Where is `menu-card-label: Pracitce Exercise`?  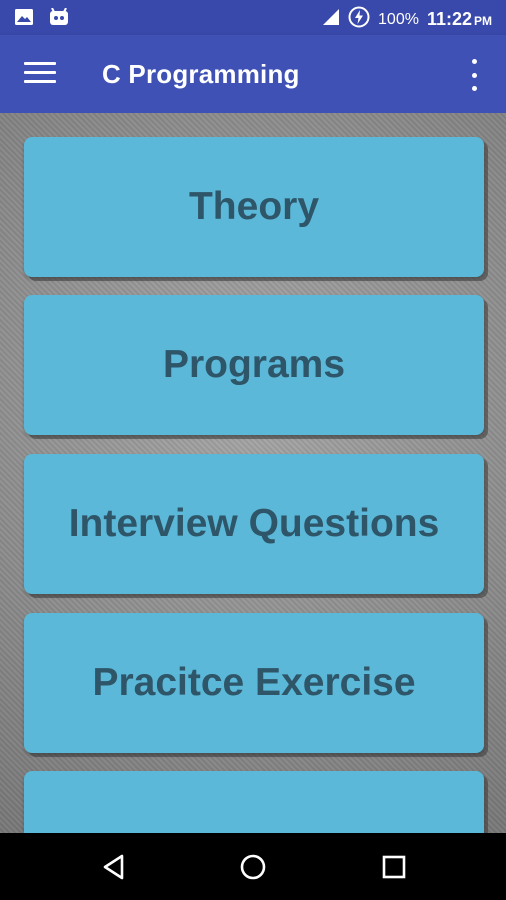 menu-card-label: Pracitce Exercise is located at coordinates (254, 682).